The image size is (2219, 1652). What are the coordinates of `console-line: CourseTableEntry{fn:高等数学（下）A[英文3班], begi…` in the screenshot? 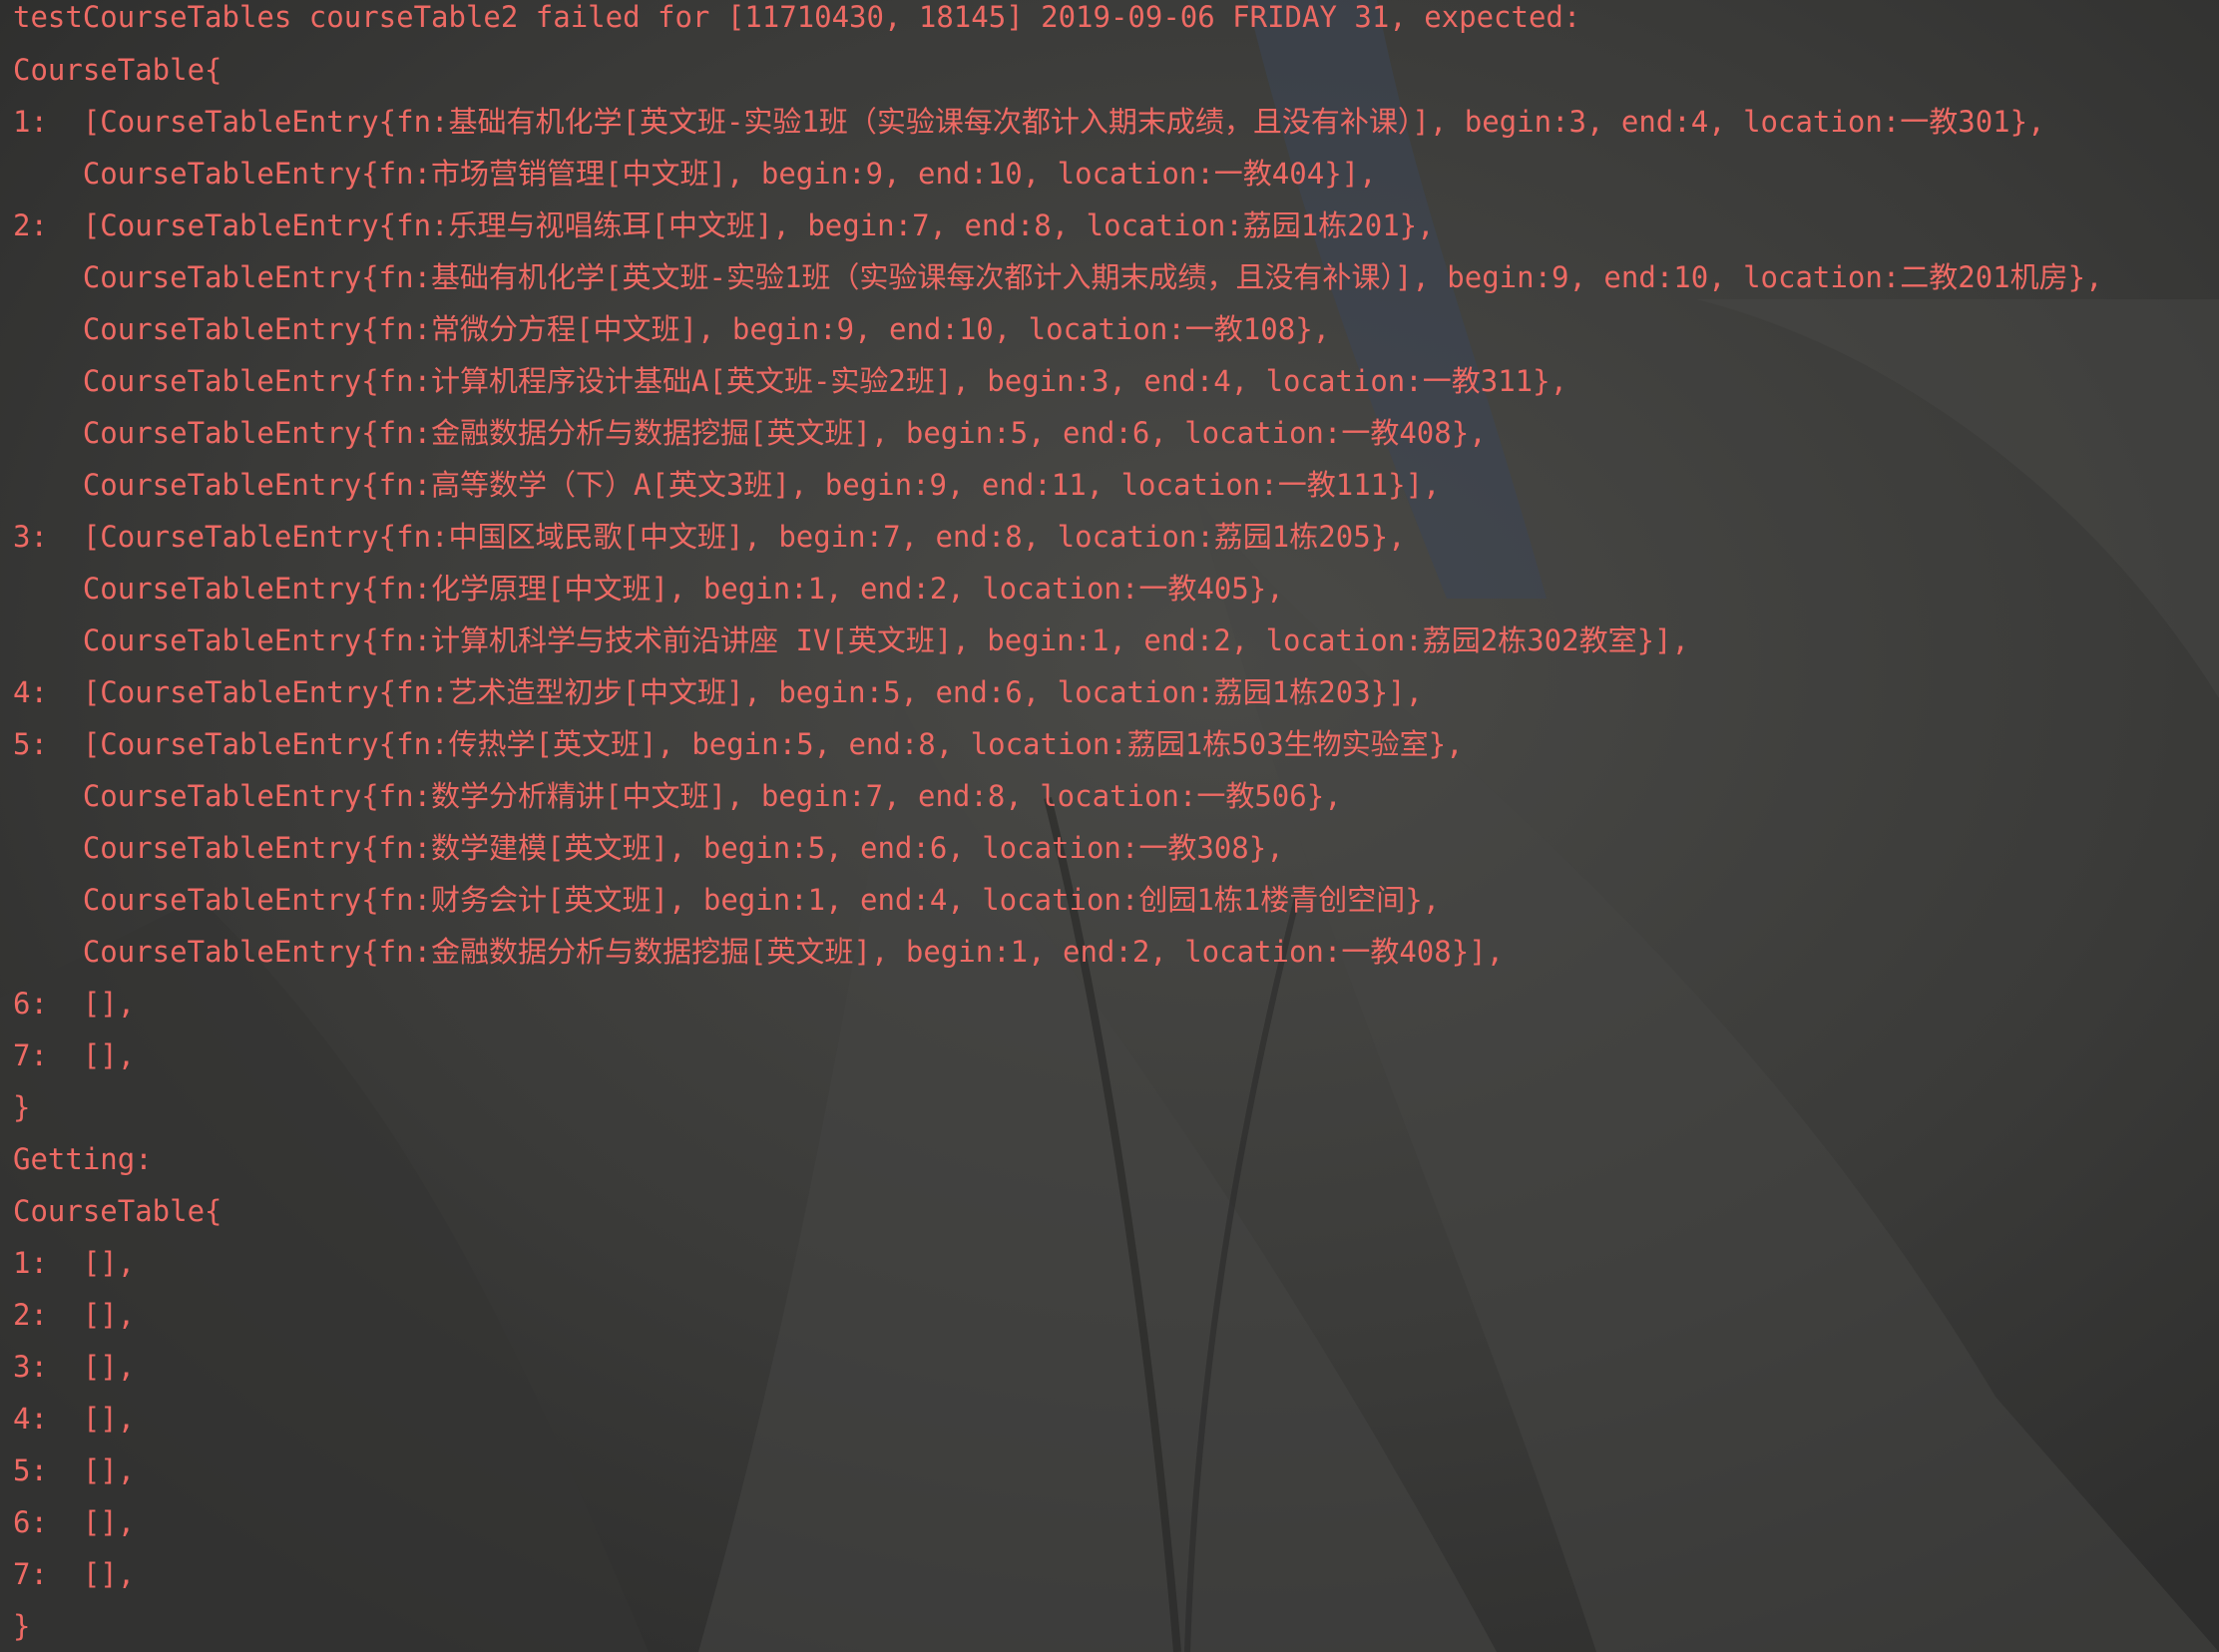 It's located at (727, 485).